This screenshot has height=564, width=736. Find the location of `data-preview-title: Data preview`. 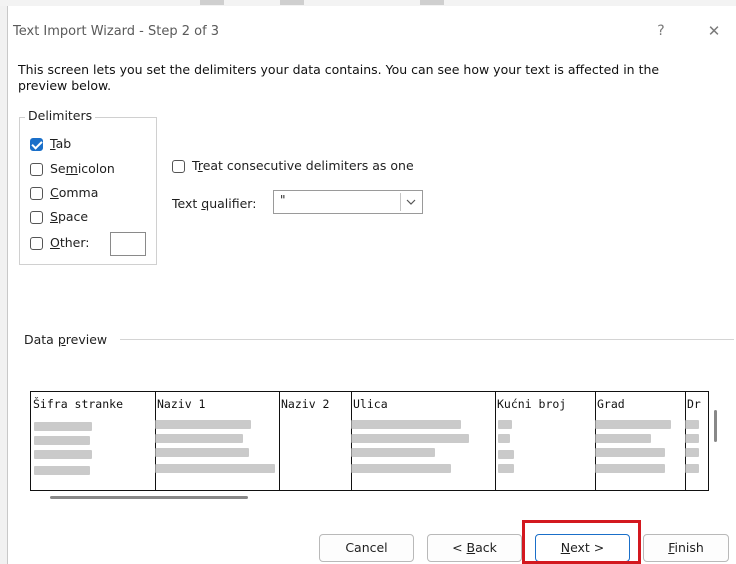

data-preview-title: Data preview is located at coordinates (68, 339).